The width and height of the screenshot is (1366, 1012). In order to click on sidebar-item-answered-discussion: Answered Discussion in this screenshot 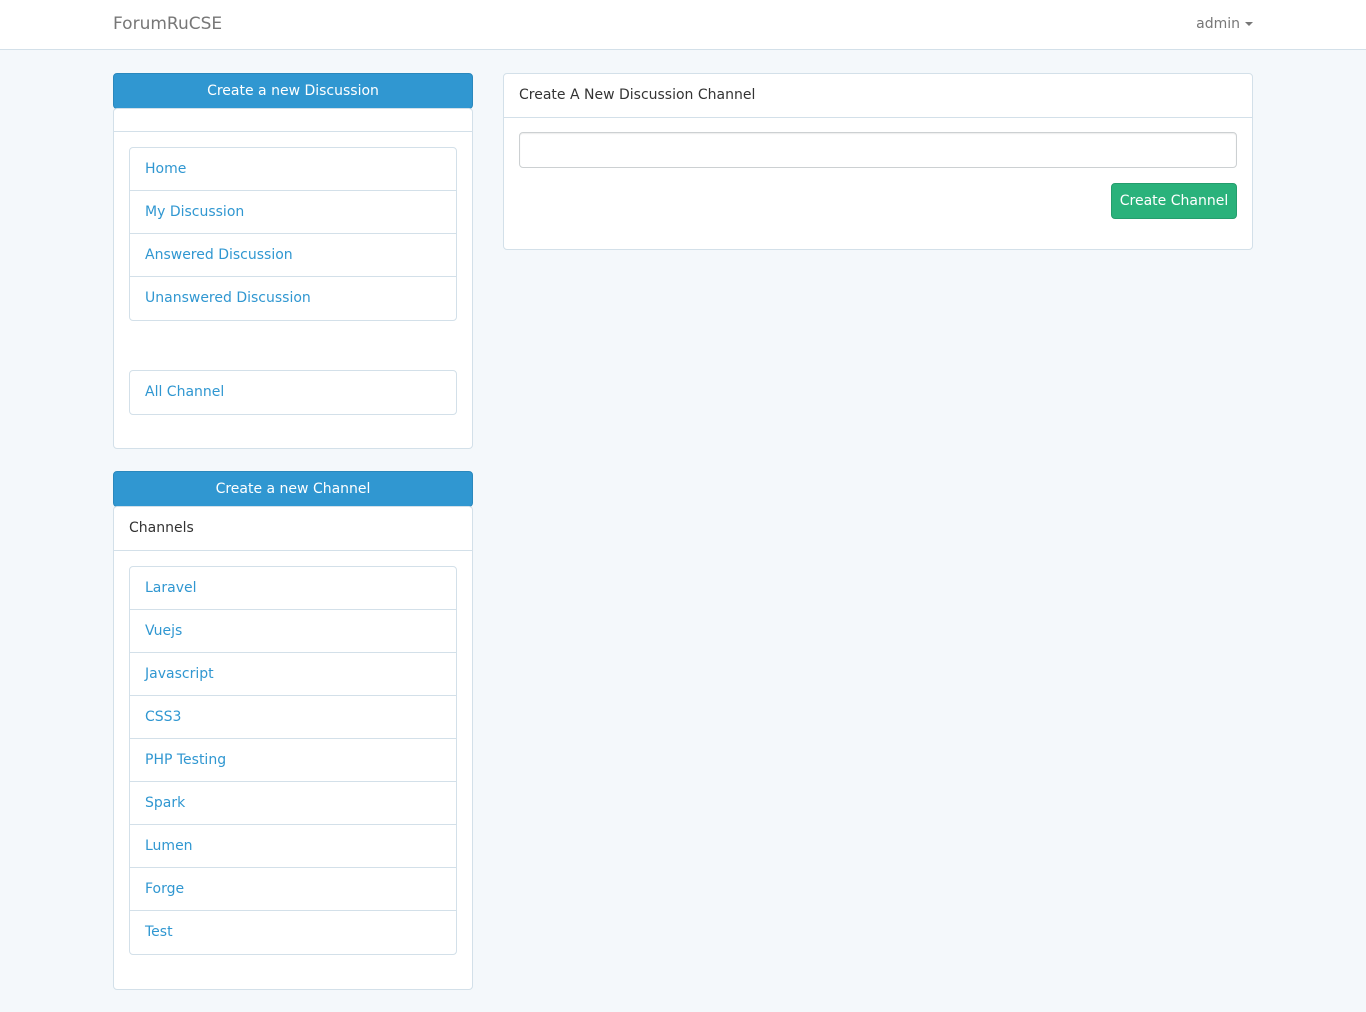, I will do `click(293, 255)`.